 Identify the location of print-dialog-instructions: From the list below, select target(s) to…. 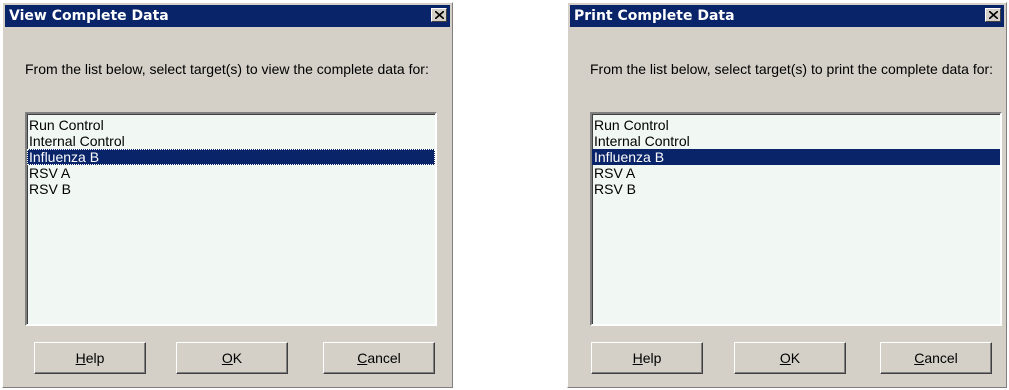
(792, 69).